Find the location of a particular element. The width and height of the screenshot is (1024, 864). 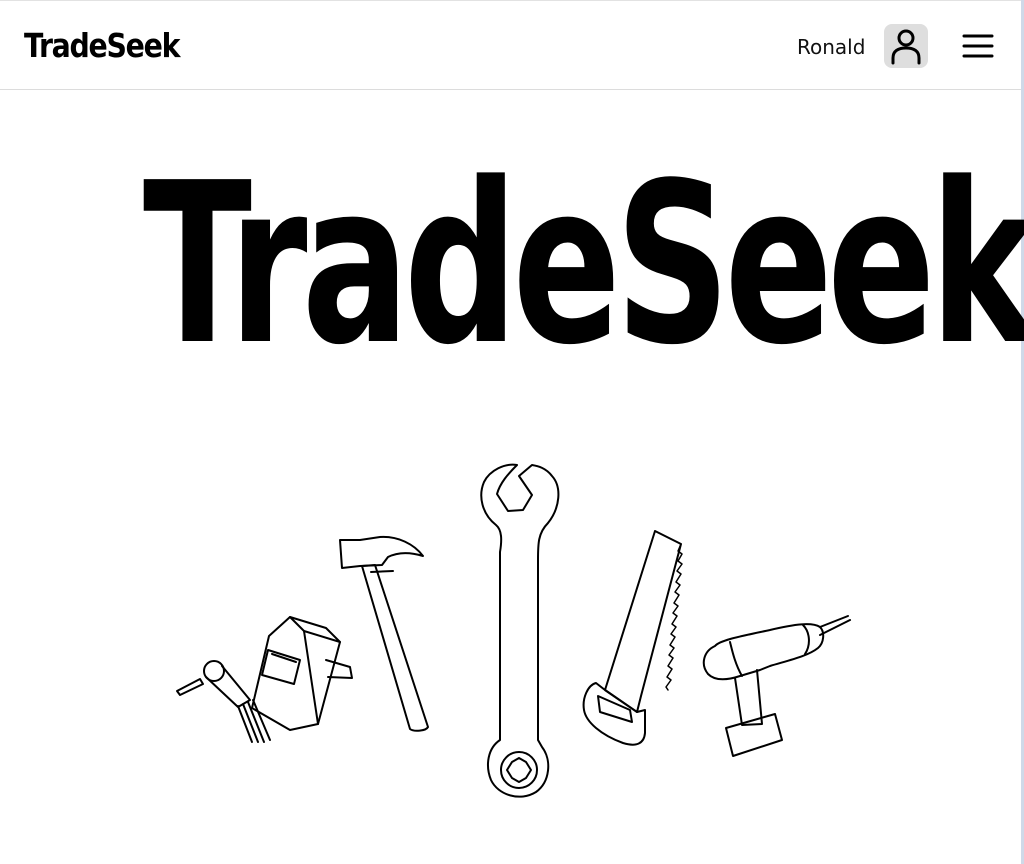

saw-icon is located at coordinates (632, 638).